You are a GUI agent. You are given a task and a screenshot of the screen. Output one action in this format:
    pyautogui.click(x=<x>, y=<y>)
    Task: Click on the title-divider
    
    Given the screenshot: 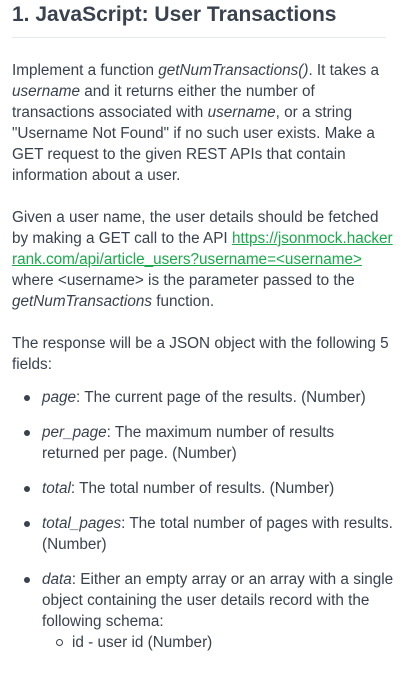 What is the action you would take?
    pyautogui.click(x=199, y=37)
    